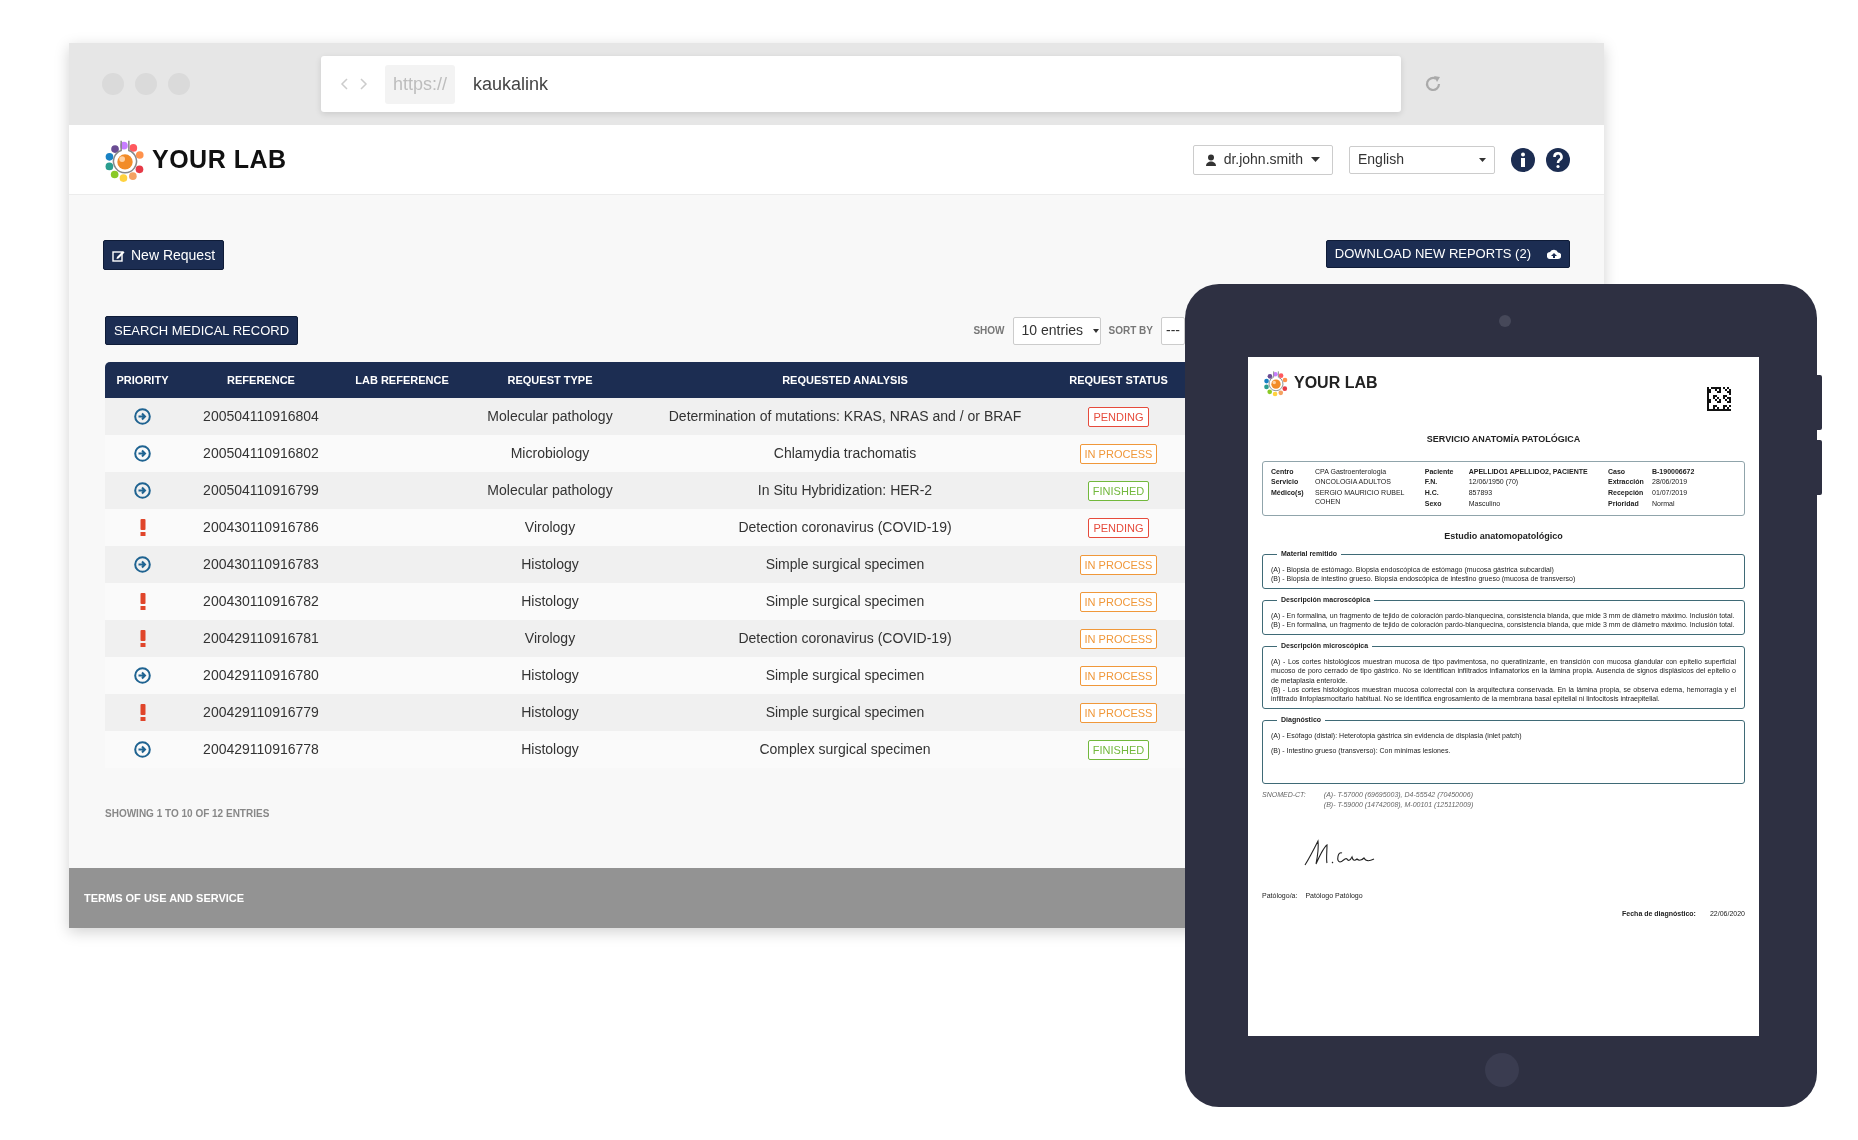  What do you see at coordinates (550, 380) in the screenshot?
I see `column-header: REQUEST TYPE` at bounding box center [550, 380].